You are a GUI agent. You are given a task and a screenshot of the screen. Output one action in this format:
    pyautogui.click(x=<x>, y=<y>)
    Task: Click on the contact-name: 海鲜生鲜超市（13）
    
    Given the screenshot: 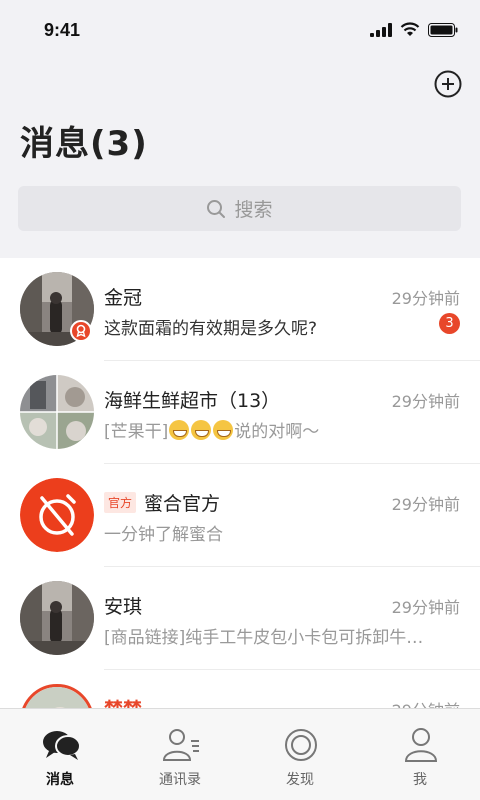 What is the action you would take?
    pyautogui.click(x=192, y=401)
    